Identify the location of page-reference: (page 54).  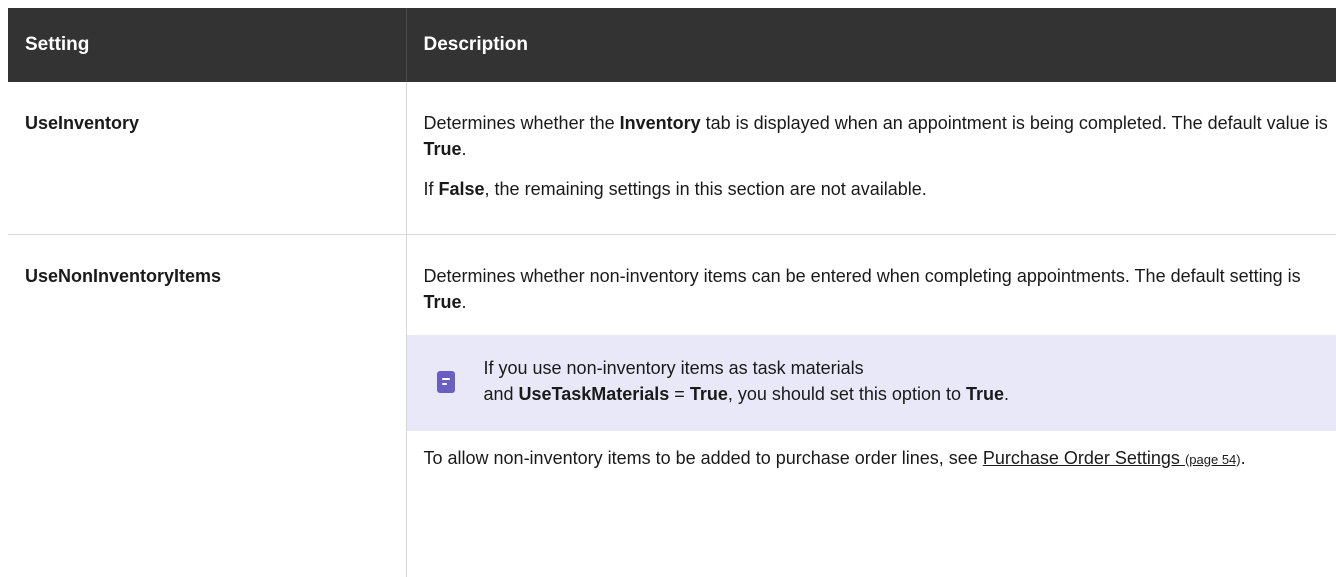
(1212, 459).